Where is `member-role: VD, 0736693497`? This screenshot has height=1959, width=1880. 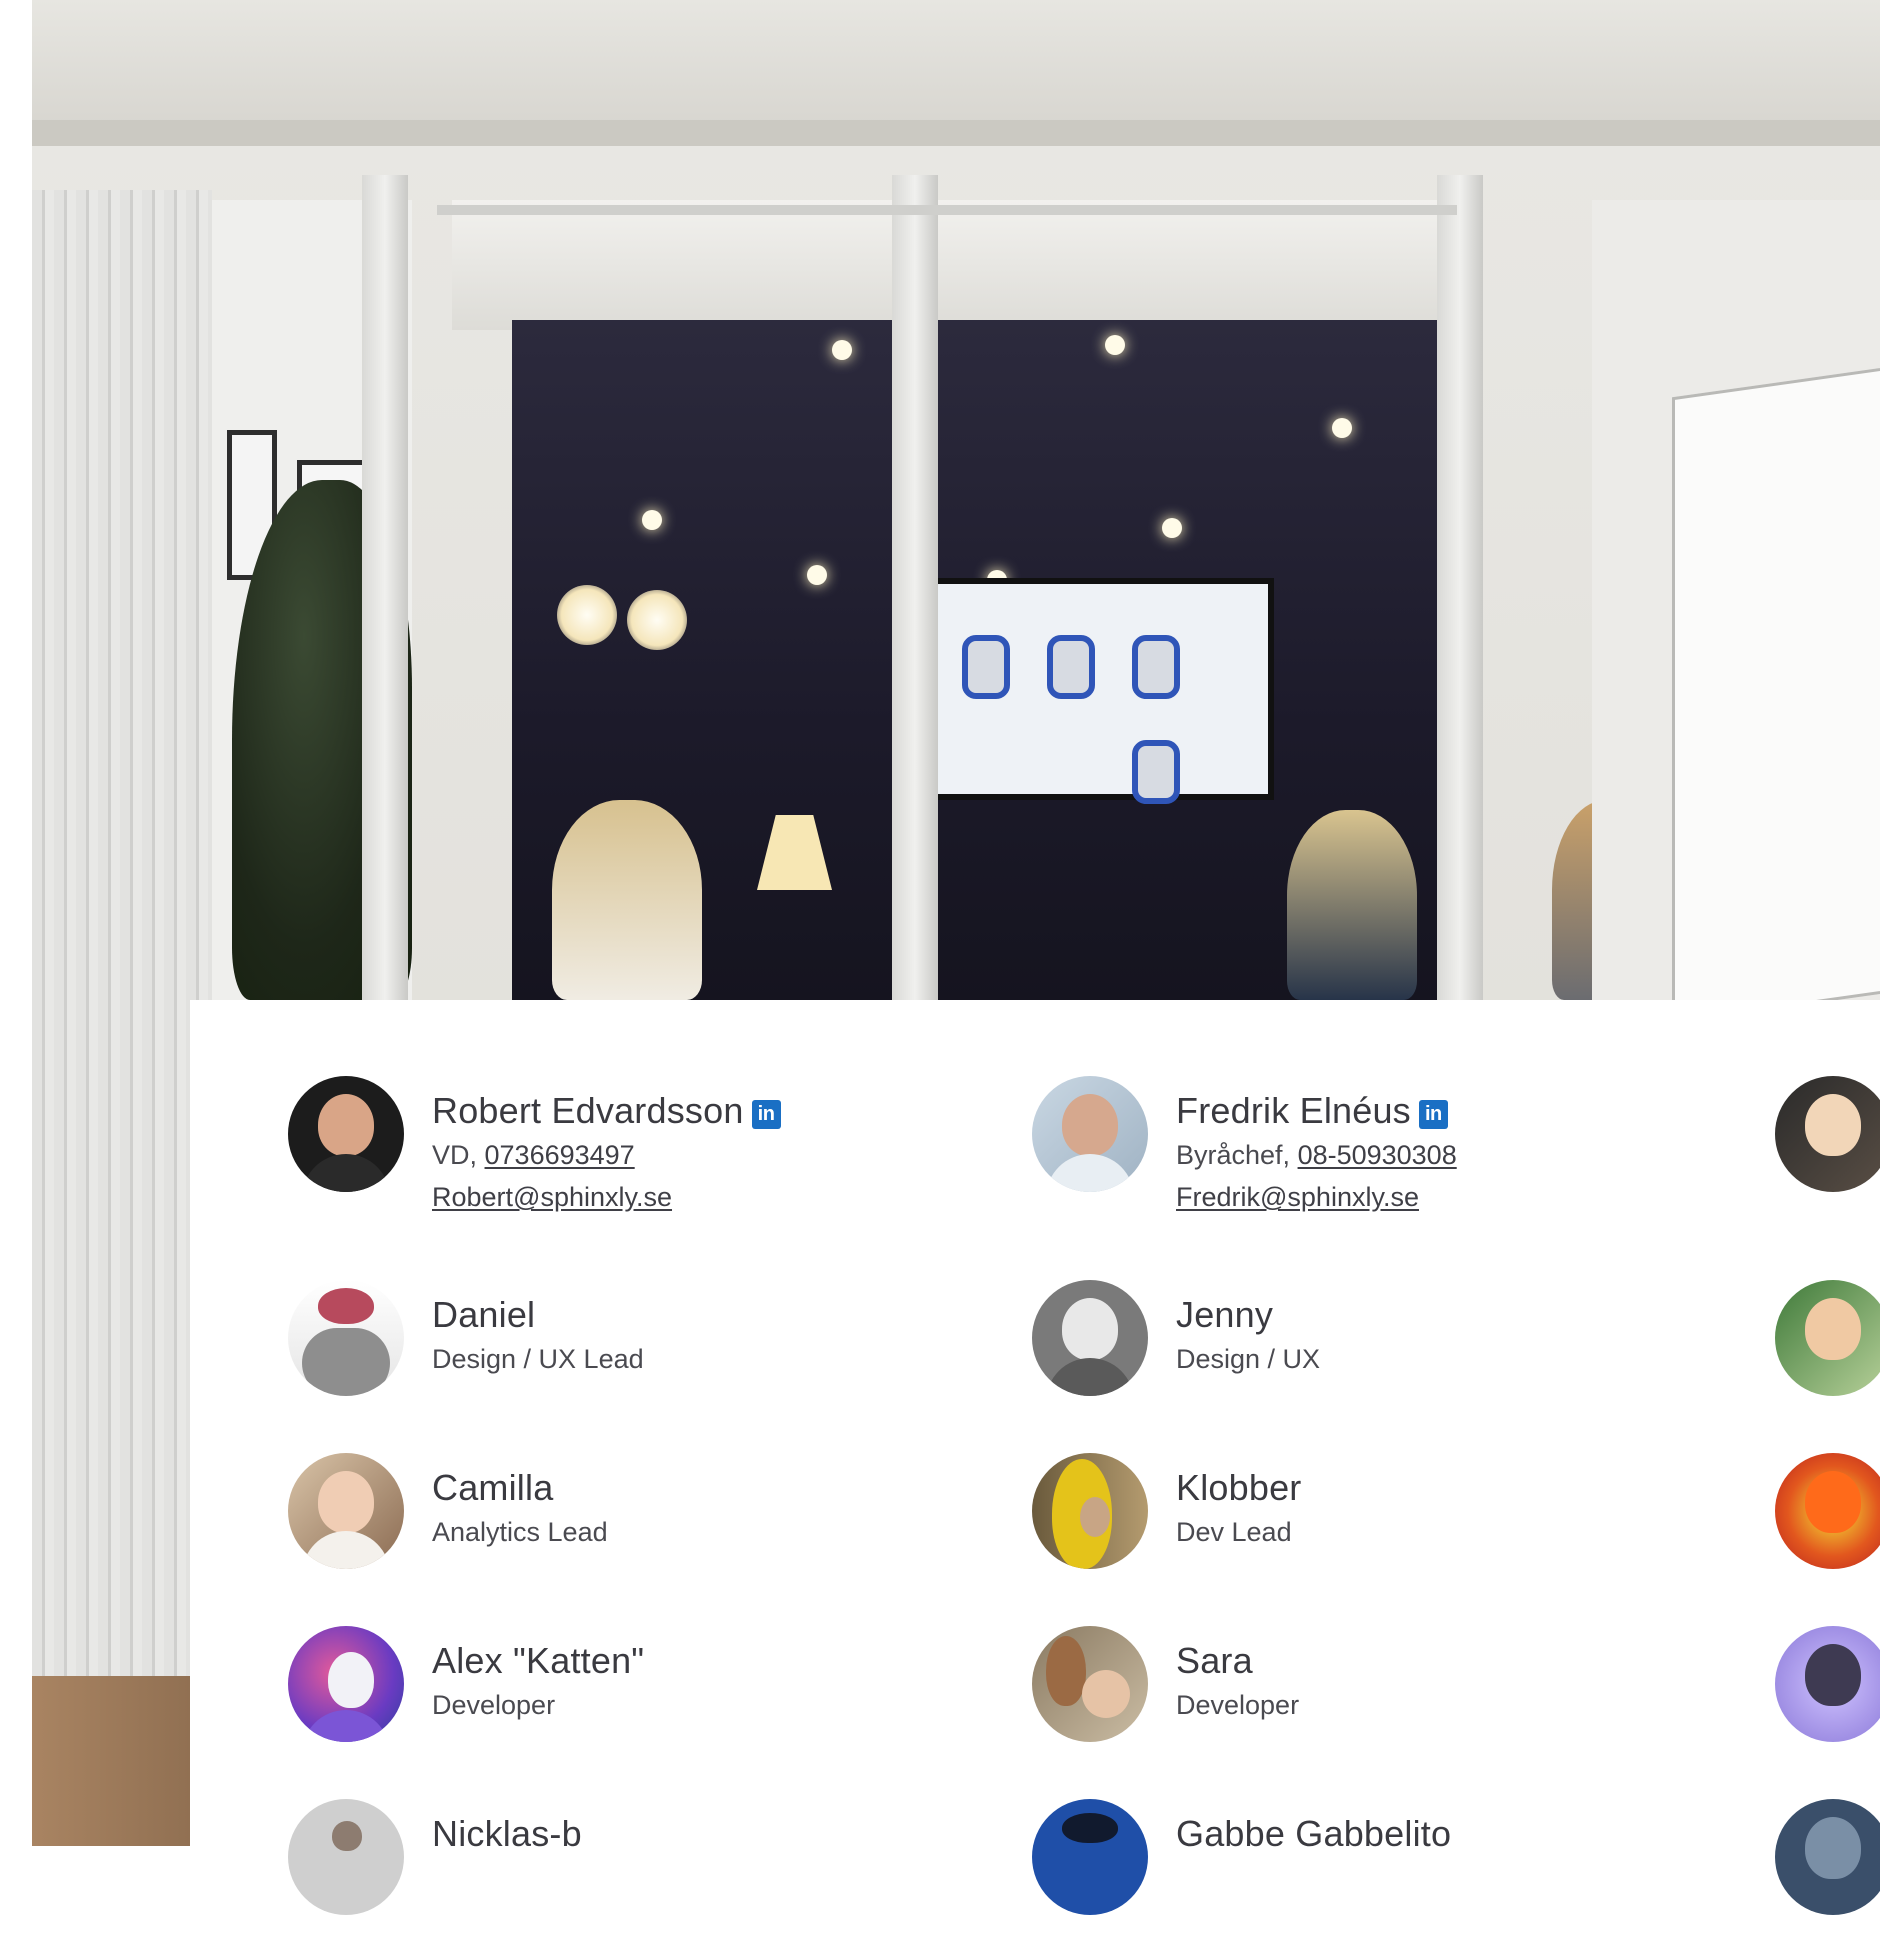 member-role: VD, 0736693497 is located at coordinates (533, 1155).